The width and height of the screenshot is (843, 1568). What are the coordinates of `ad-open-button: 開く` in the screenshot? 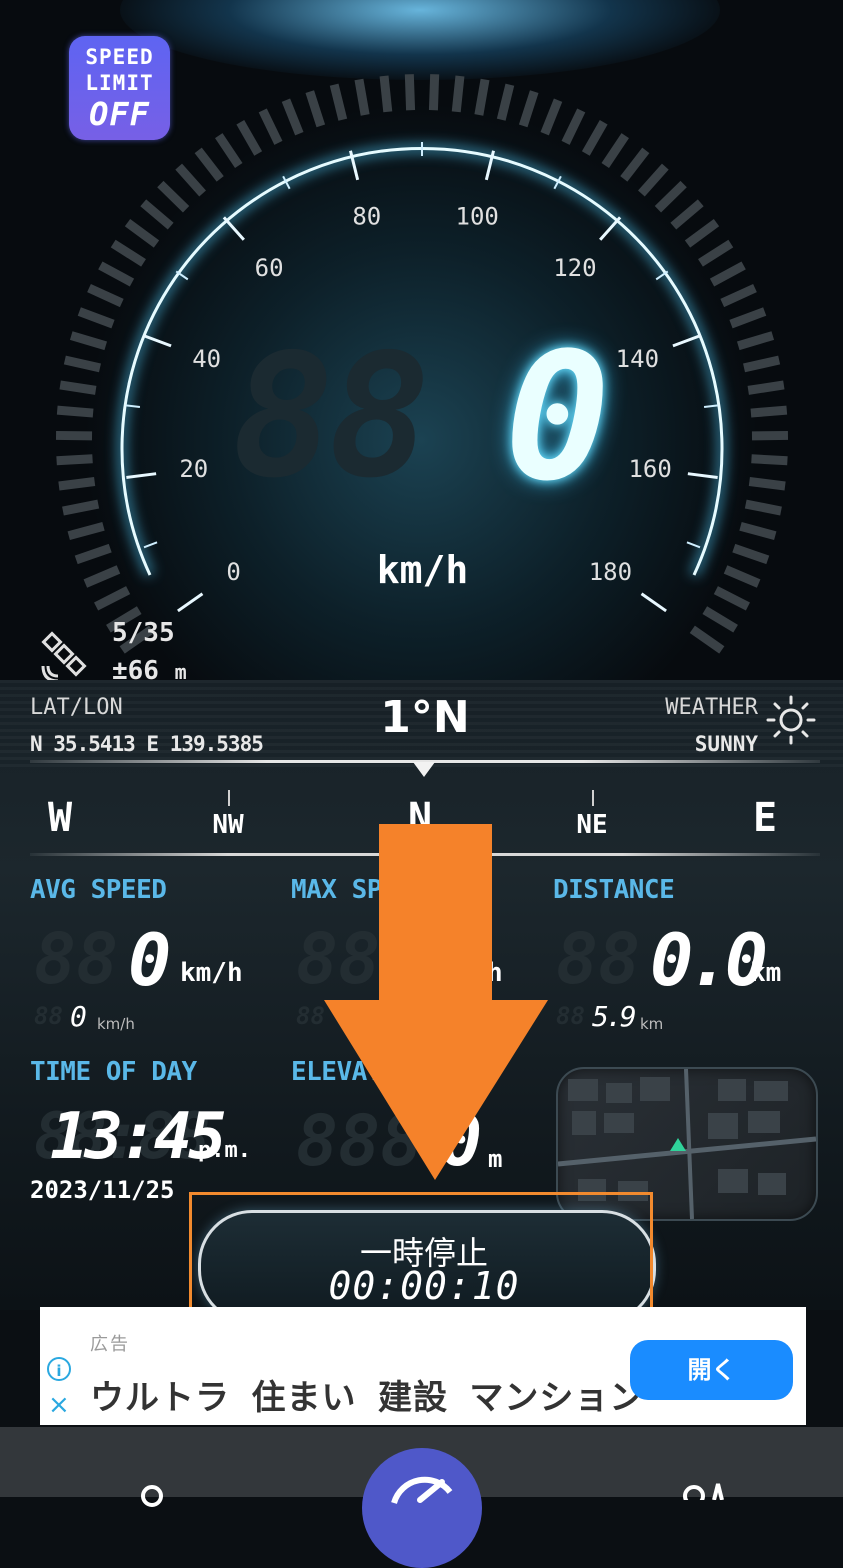 It's located at (711, 1370).